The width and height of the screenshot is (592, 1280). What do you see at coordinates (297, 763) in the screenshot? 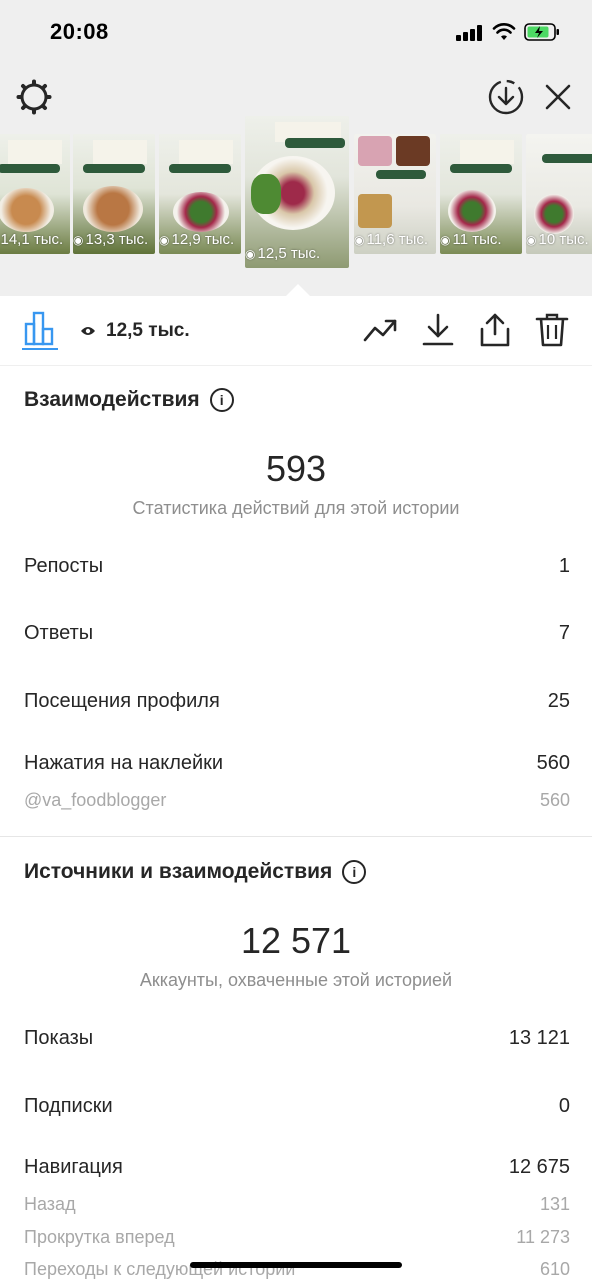
I see `stat-row-sticker-taps: Нажатия на наклейки 560` at bounding box center [297, 763].